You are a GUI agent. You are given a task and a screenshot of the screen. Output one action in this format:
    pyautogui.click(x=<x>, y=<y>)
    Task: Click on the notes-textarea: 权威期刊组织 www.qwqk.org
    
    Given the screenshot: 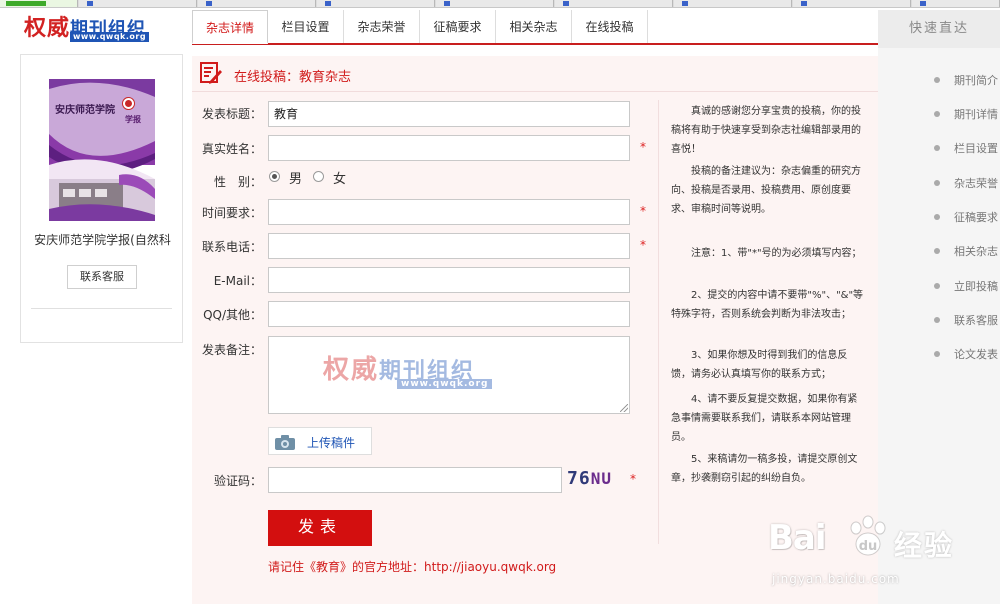 What is the action you would take?
    pyautogui.click(x=449, y=375)
    